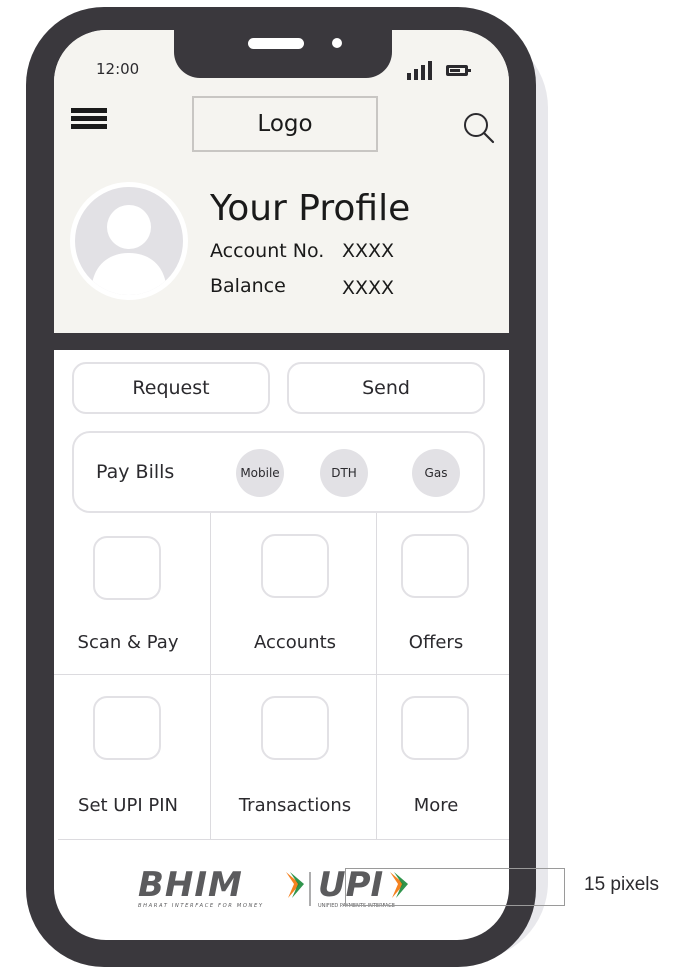 The width and height of the screenshot is (693, 969). Describe the element at coordinates (386, 388) in the screenshot. I see `send-button: Send` at that location.